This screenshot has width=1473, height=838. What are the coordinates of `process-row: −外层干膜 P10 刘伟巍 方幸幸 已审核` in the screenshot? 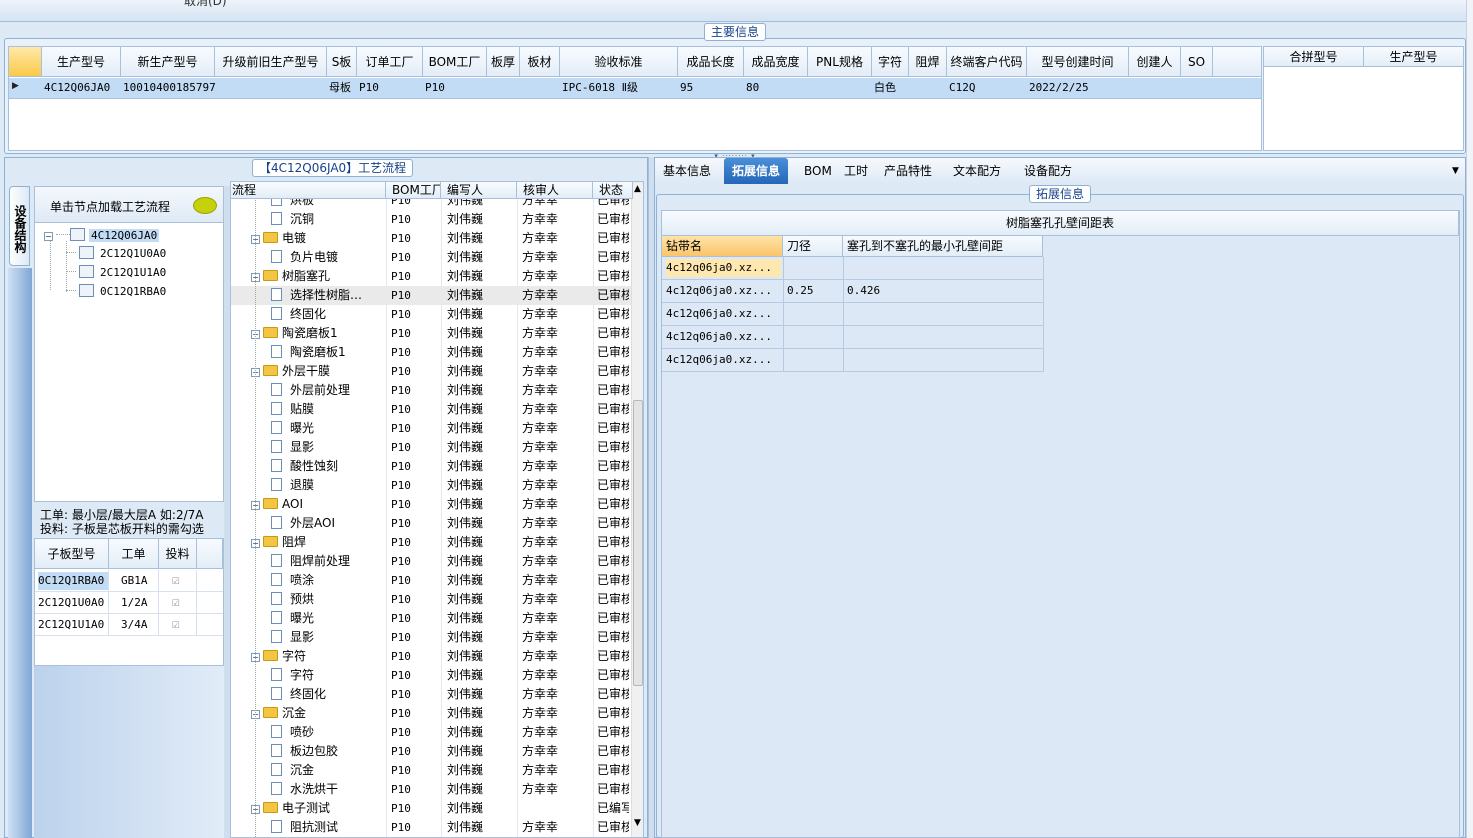 It's located at (432, 371).